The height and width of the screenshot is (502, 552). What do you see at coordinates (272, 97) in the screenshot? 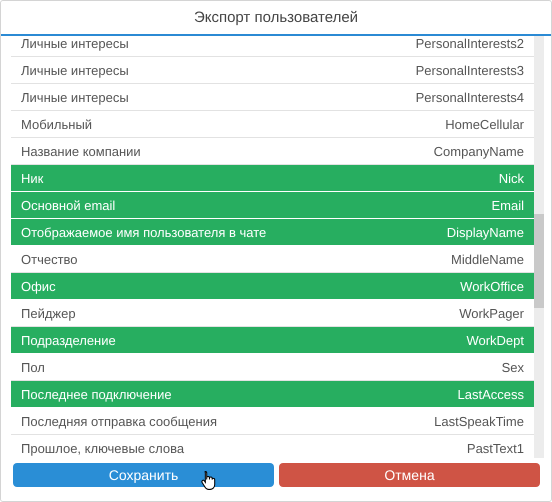
I see `field-row: Личные интересы PersonalInterests4` at bounding box center [272, 97].